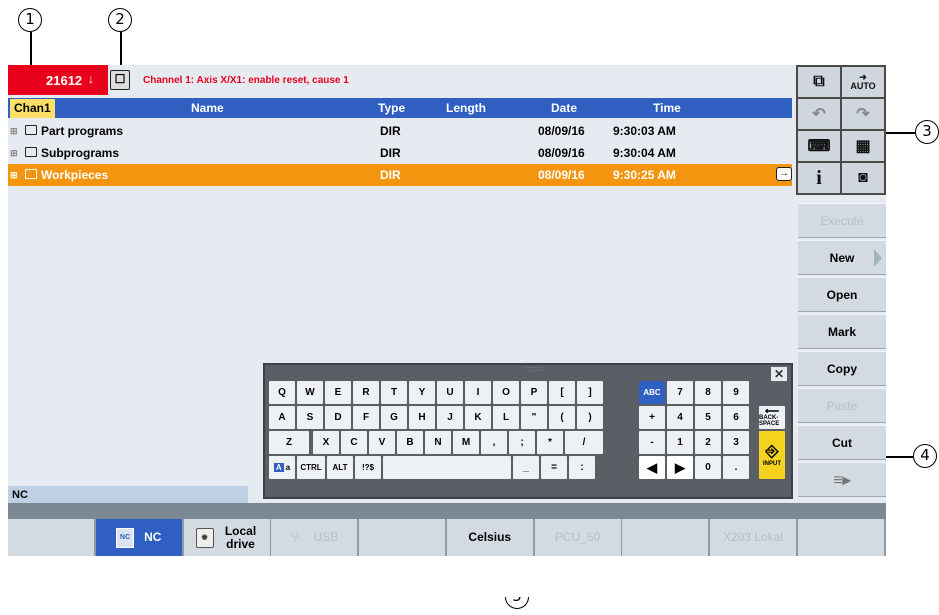 The height and width of the screenshot is (615, 939). What do you see at coordinates (652, 442) in the screenshot?
I see `key: -` at bounding box center [652, 442].